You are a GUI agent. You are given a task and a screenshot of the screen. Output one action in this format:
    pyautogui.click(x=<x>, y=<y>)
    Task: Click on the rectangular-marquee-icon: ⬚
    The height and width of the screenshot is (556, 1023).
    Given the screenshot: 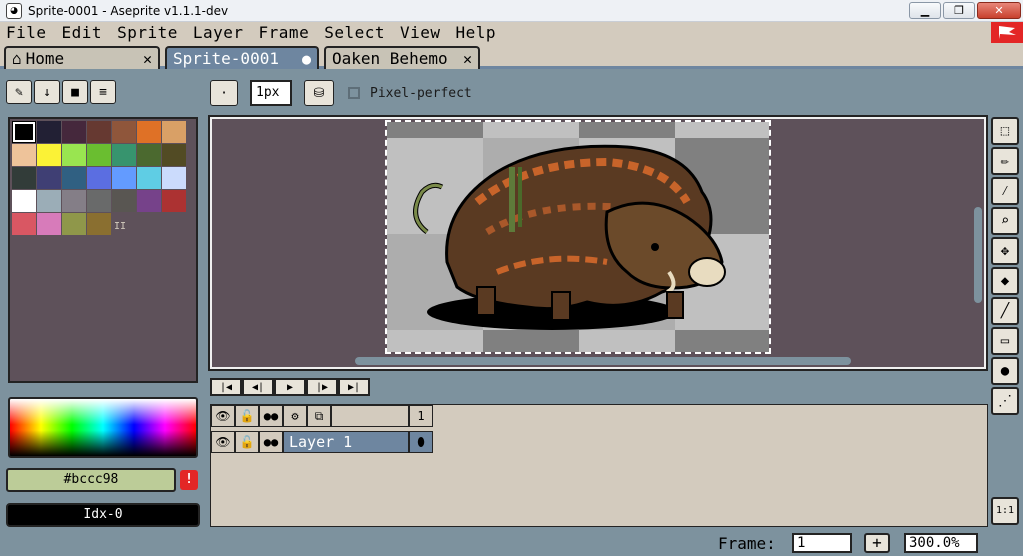 What is the action you would take?
    pyautogui.click(x=1005, y=131)
    